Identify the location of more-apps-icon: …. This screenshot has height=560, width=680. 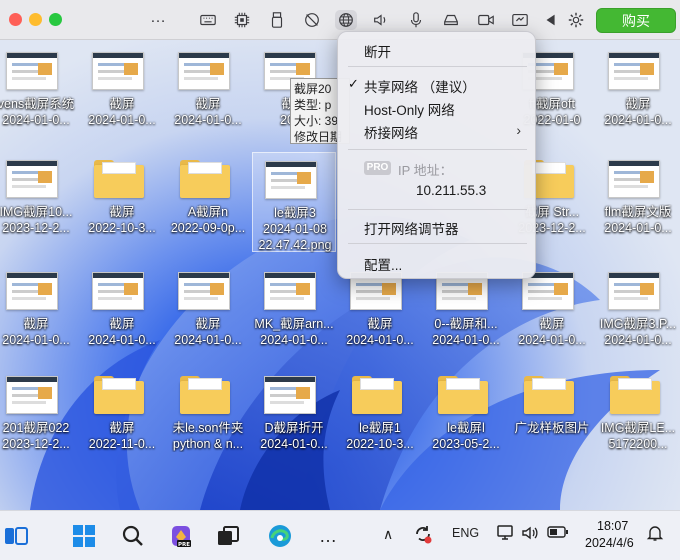
(328, 536).